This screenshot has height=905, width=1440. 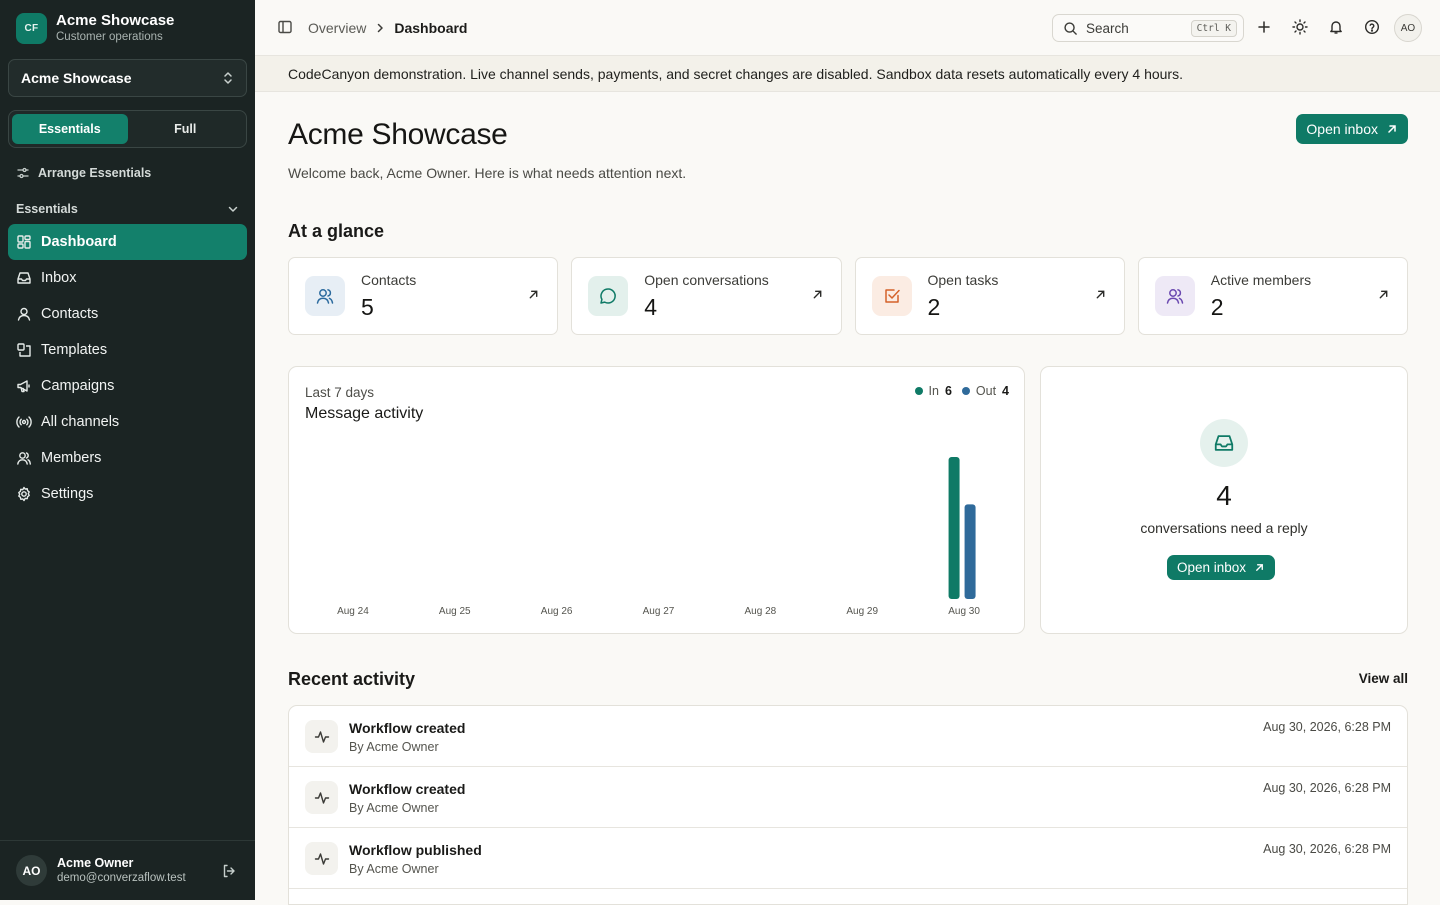 What do you see at coordinates (127, 422) in the screenshot?
I see `sidebar-item-all-channels: All channels` at bounding box center [127, 422].